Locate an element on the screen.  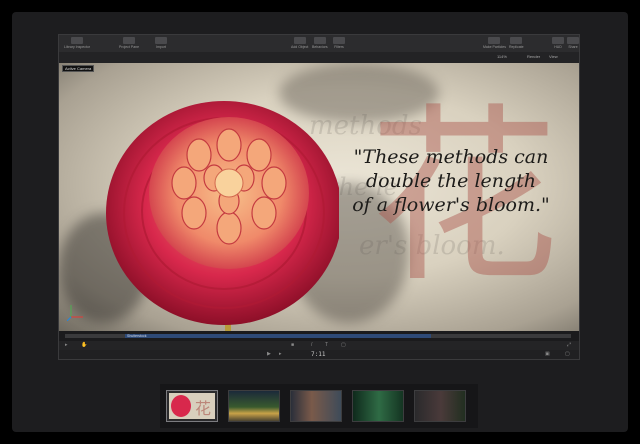
quote-line: "These methods can is located at coordinates (451, 157).